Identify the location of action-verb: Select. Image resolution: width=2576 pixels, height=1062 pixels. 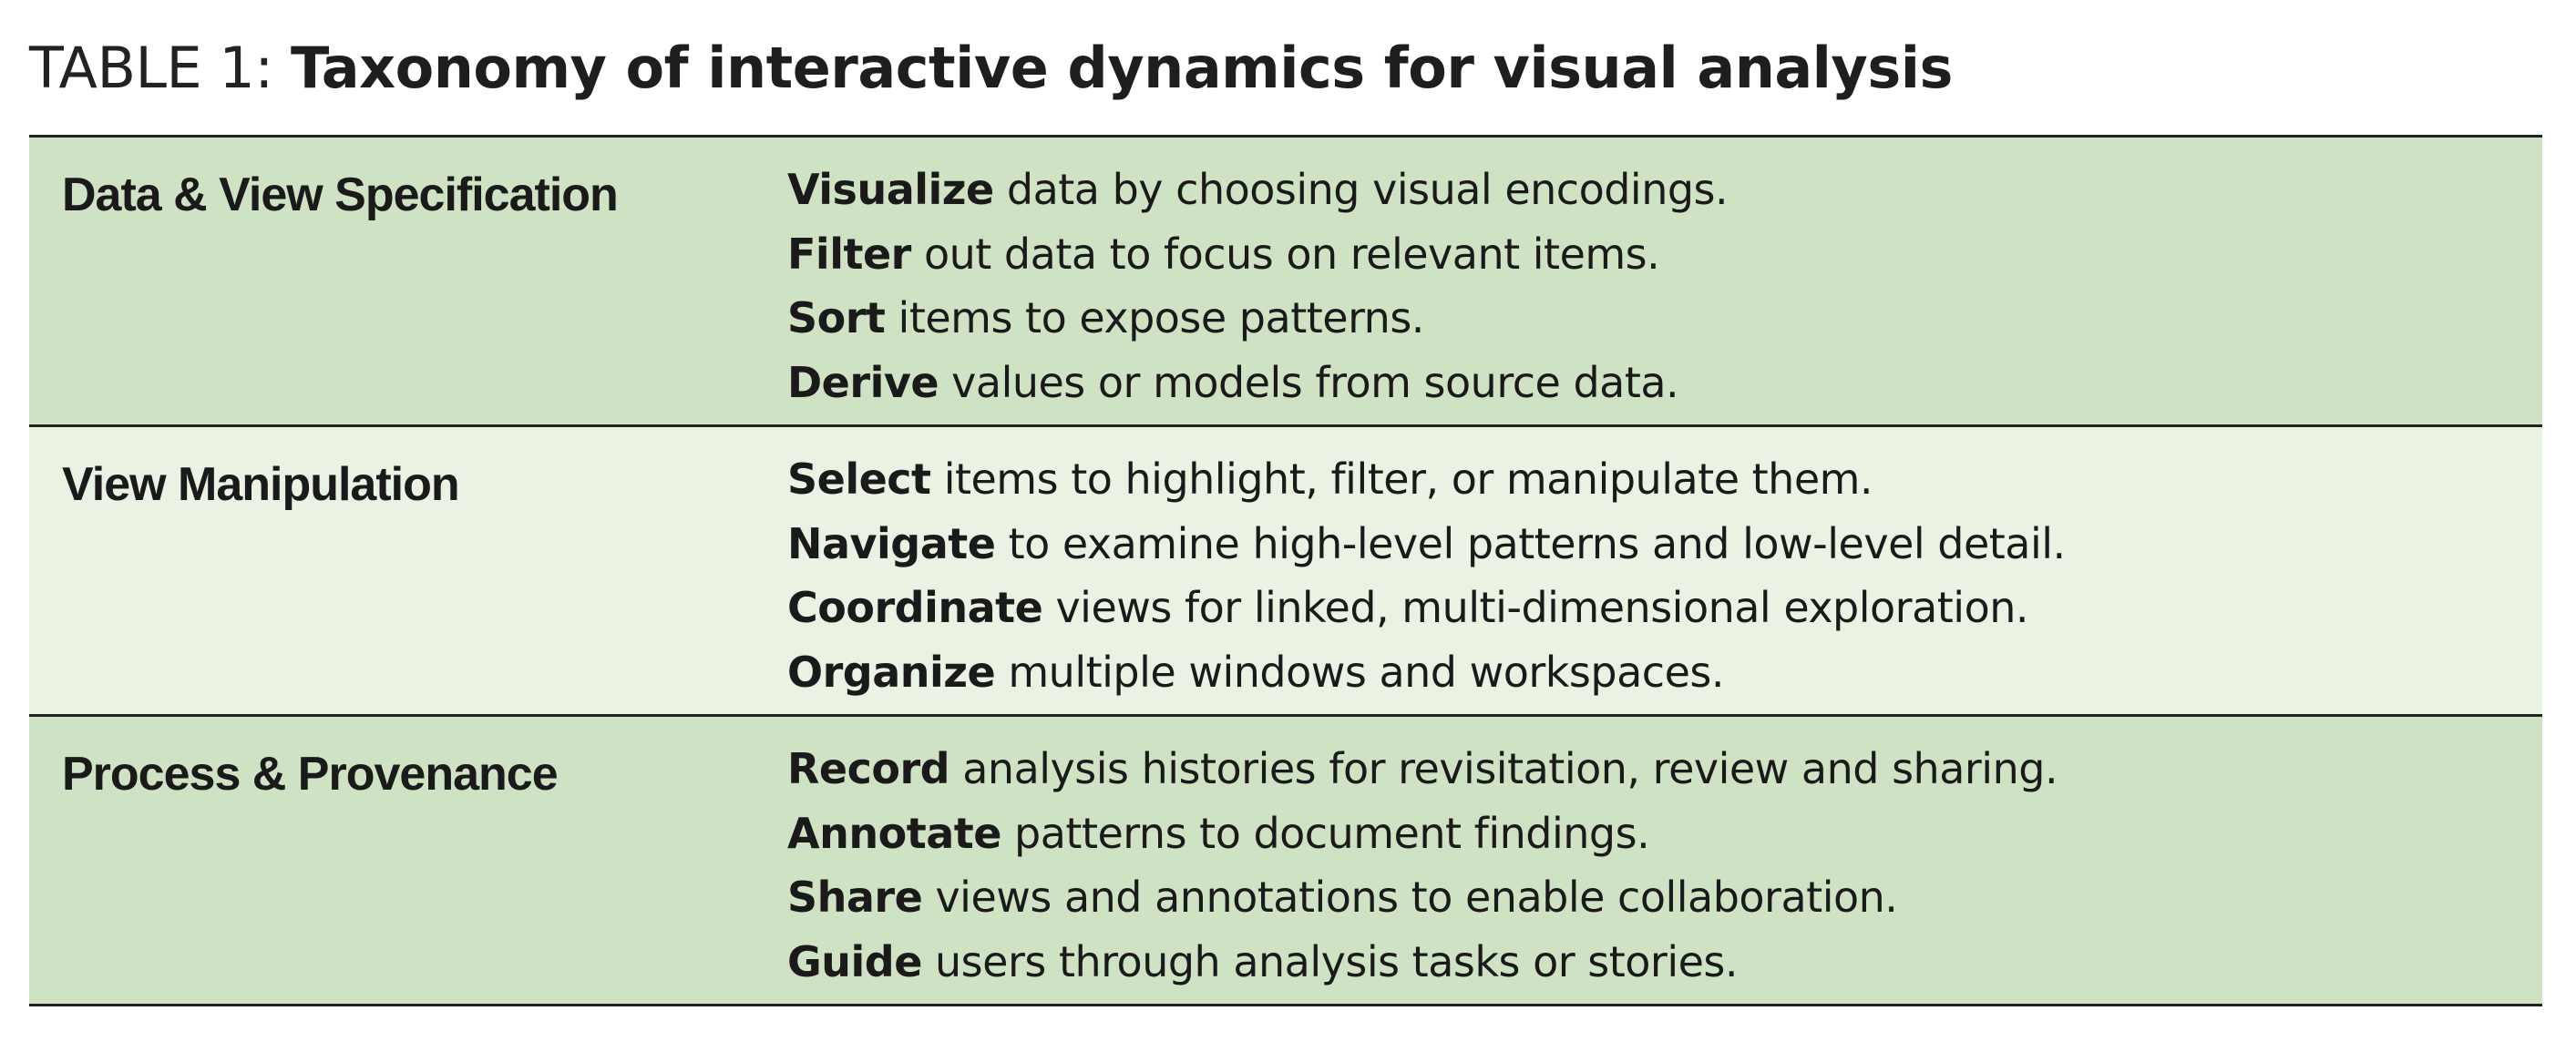
(859, 479).